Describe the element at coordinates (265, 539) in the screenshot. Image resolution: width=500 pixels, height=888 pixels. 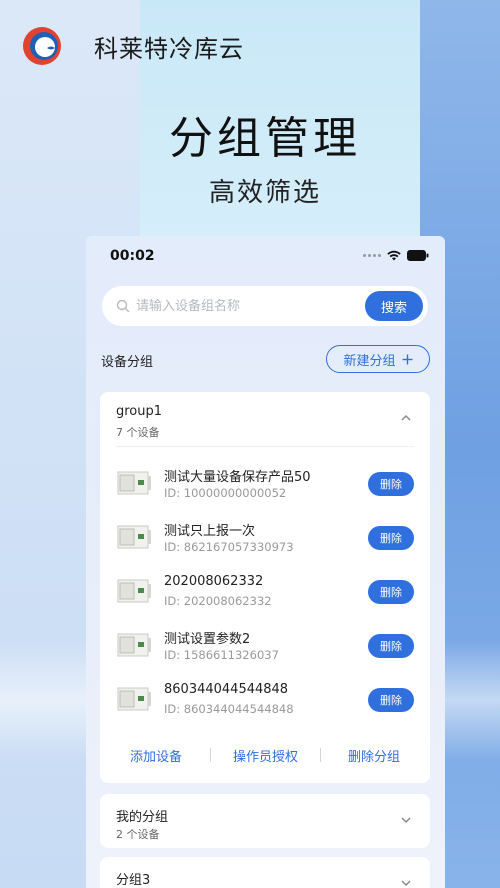
I see `device-row: 测试只上报一次 ID: 862167057330973 删除` at that location.